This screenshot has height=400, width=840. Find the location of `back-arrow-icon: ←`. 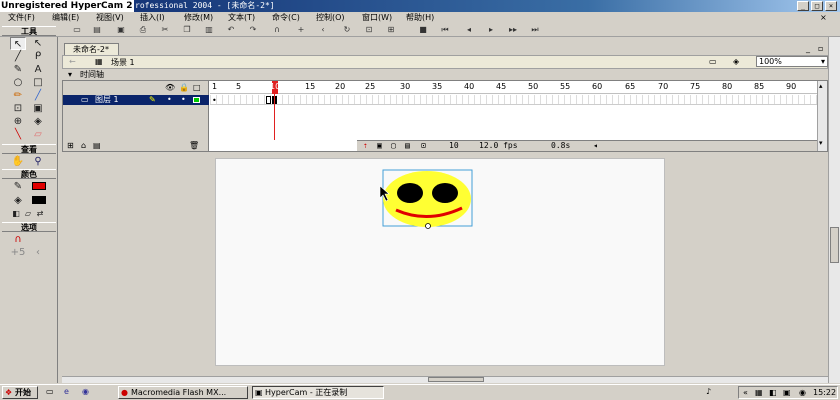

back-arrow-icon: ← is located at coordinates (72, 61).